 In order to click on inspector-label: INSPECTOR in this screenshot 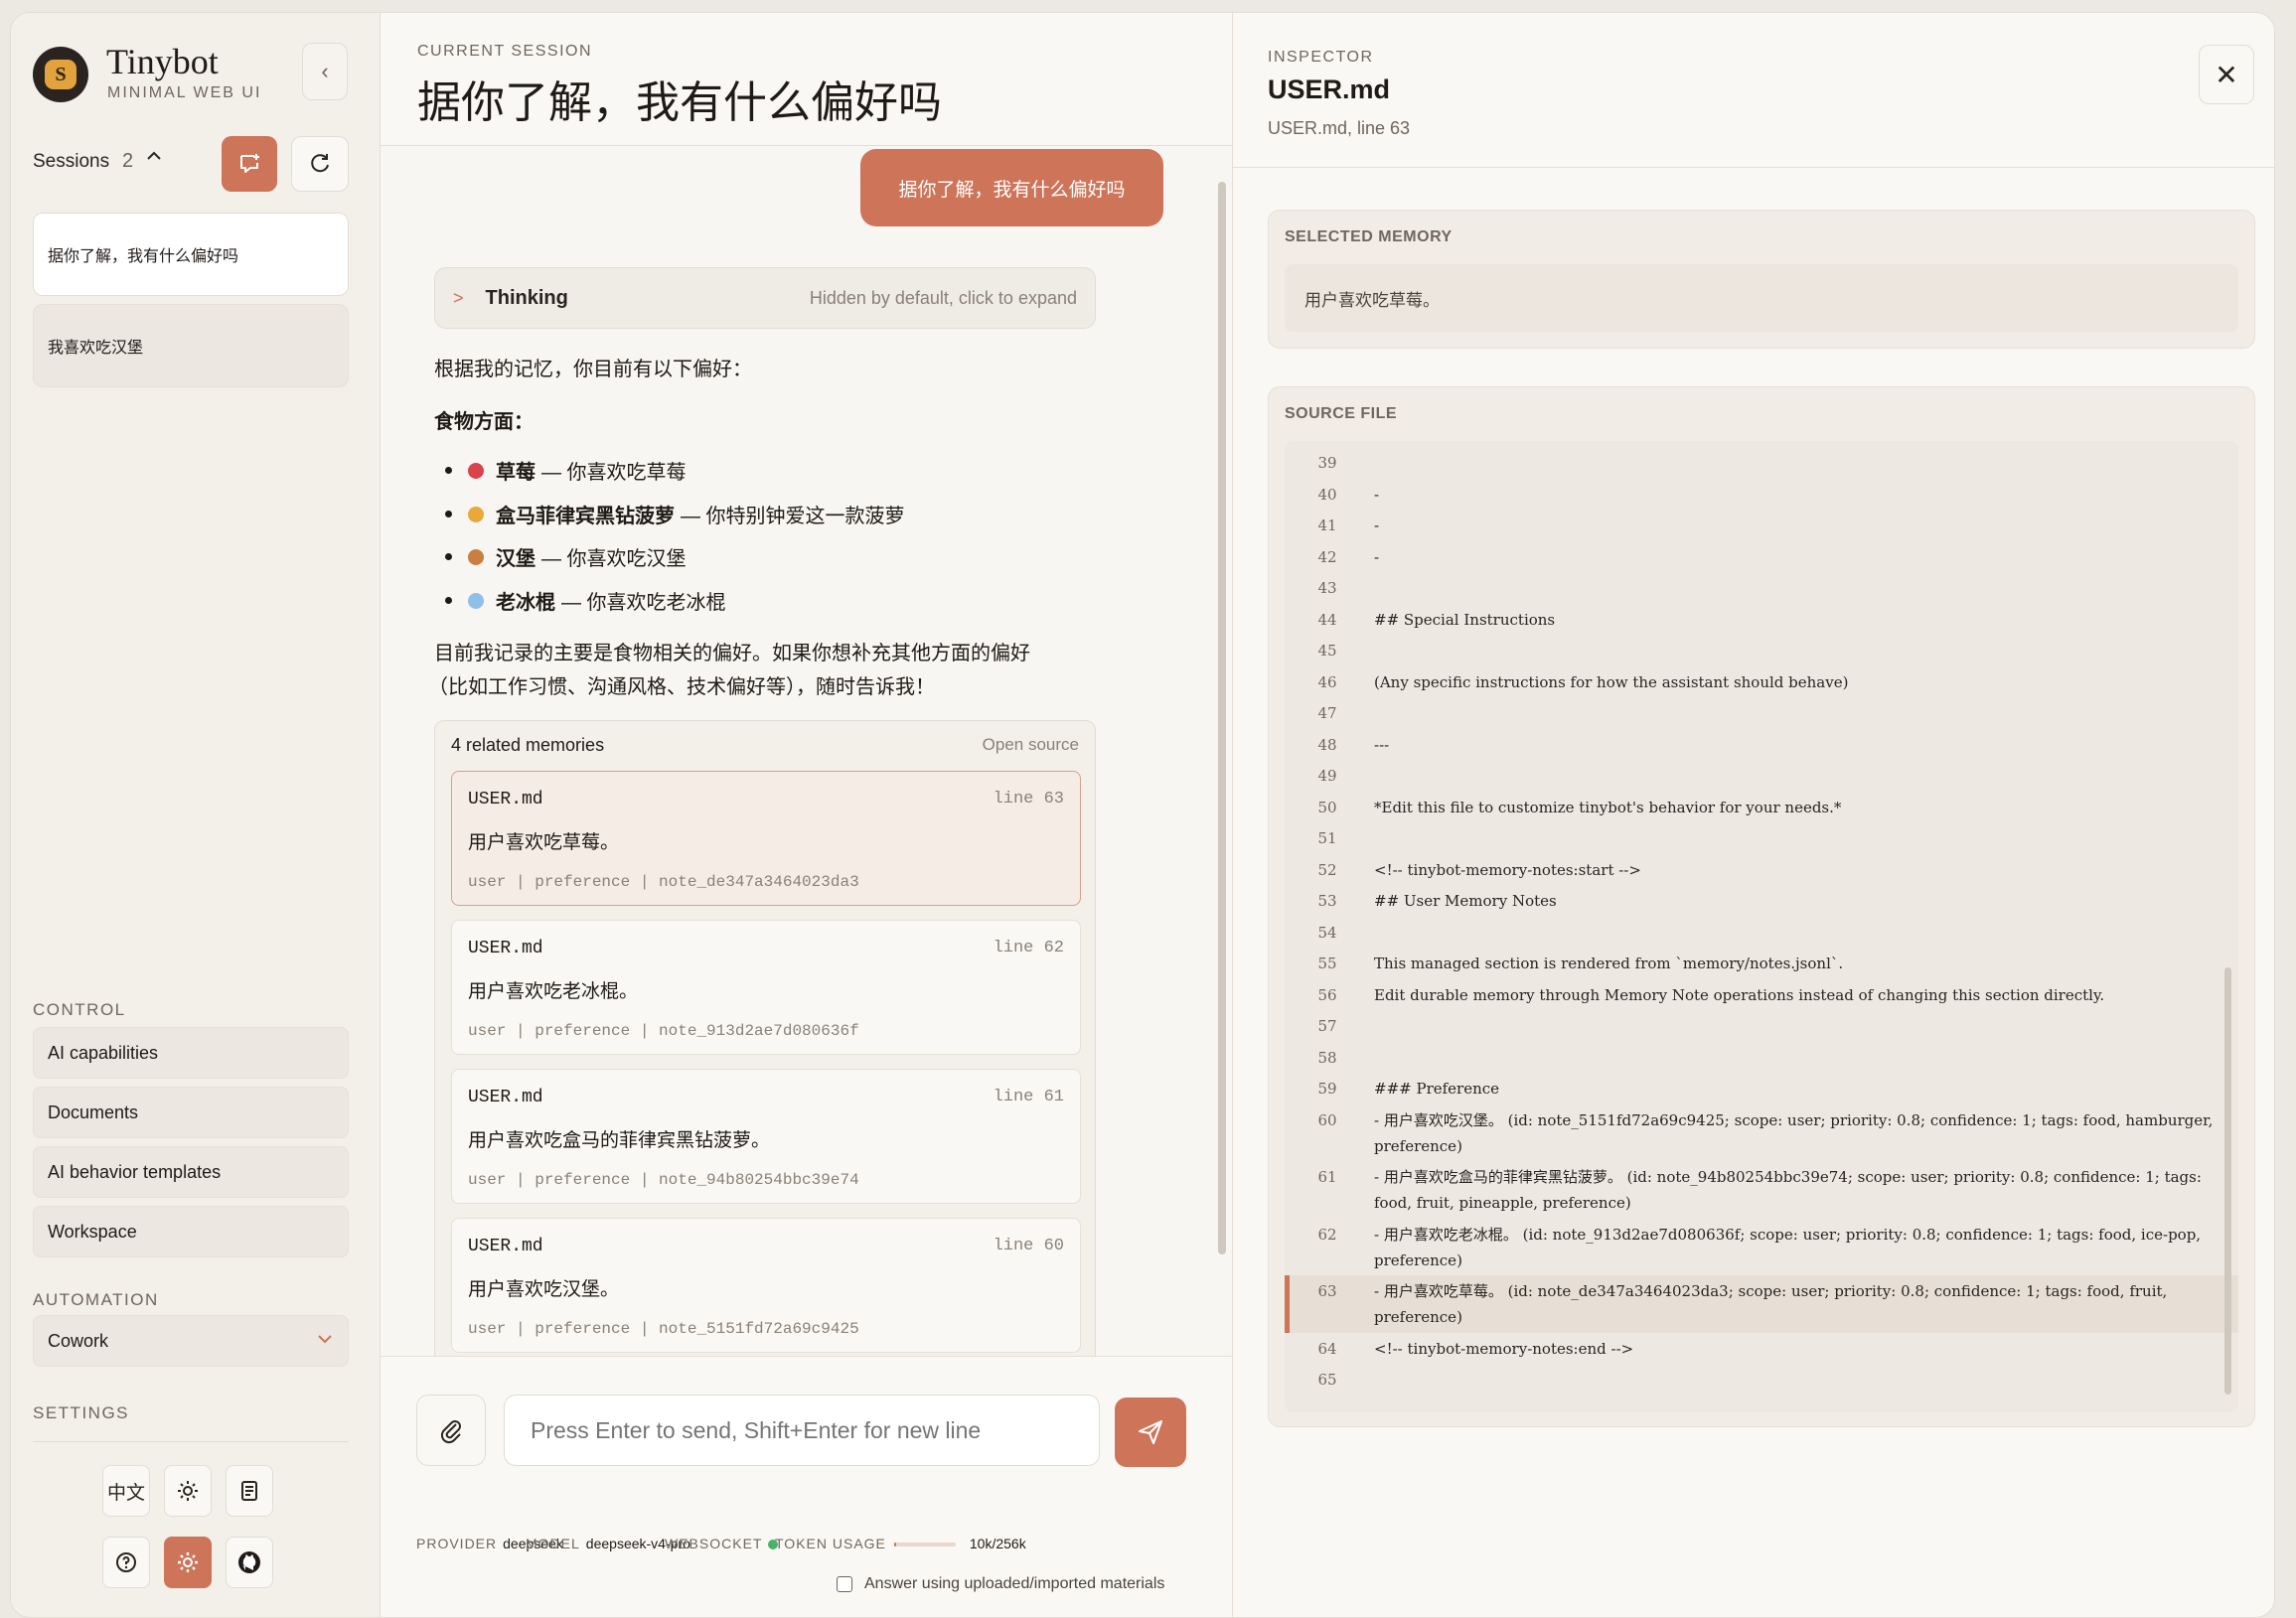, I will do `click(1321, 57)`.